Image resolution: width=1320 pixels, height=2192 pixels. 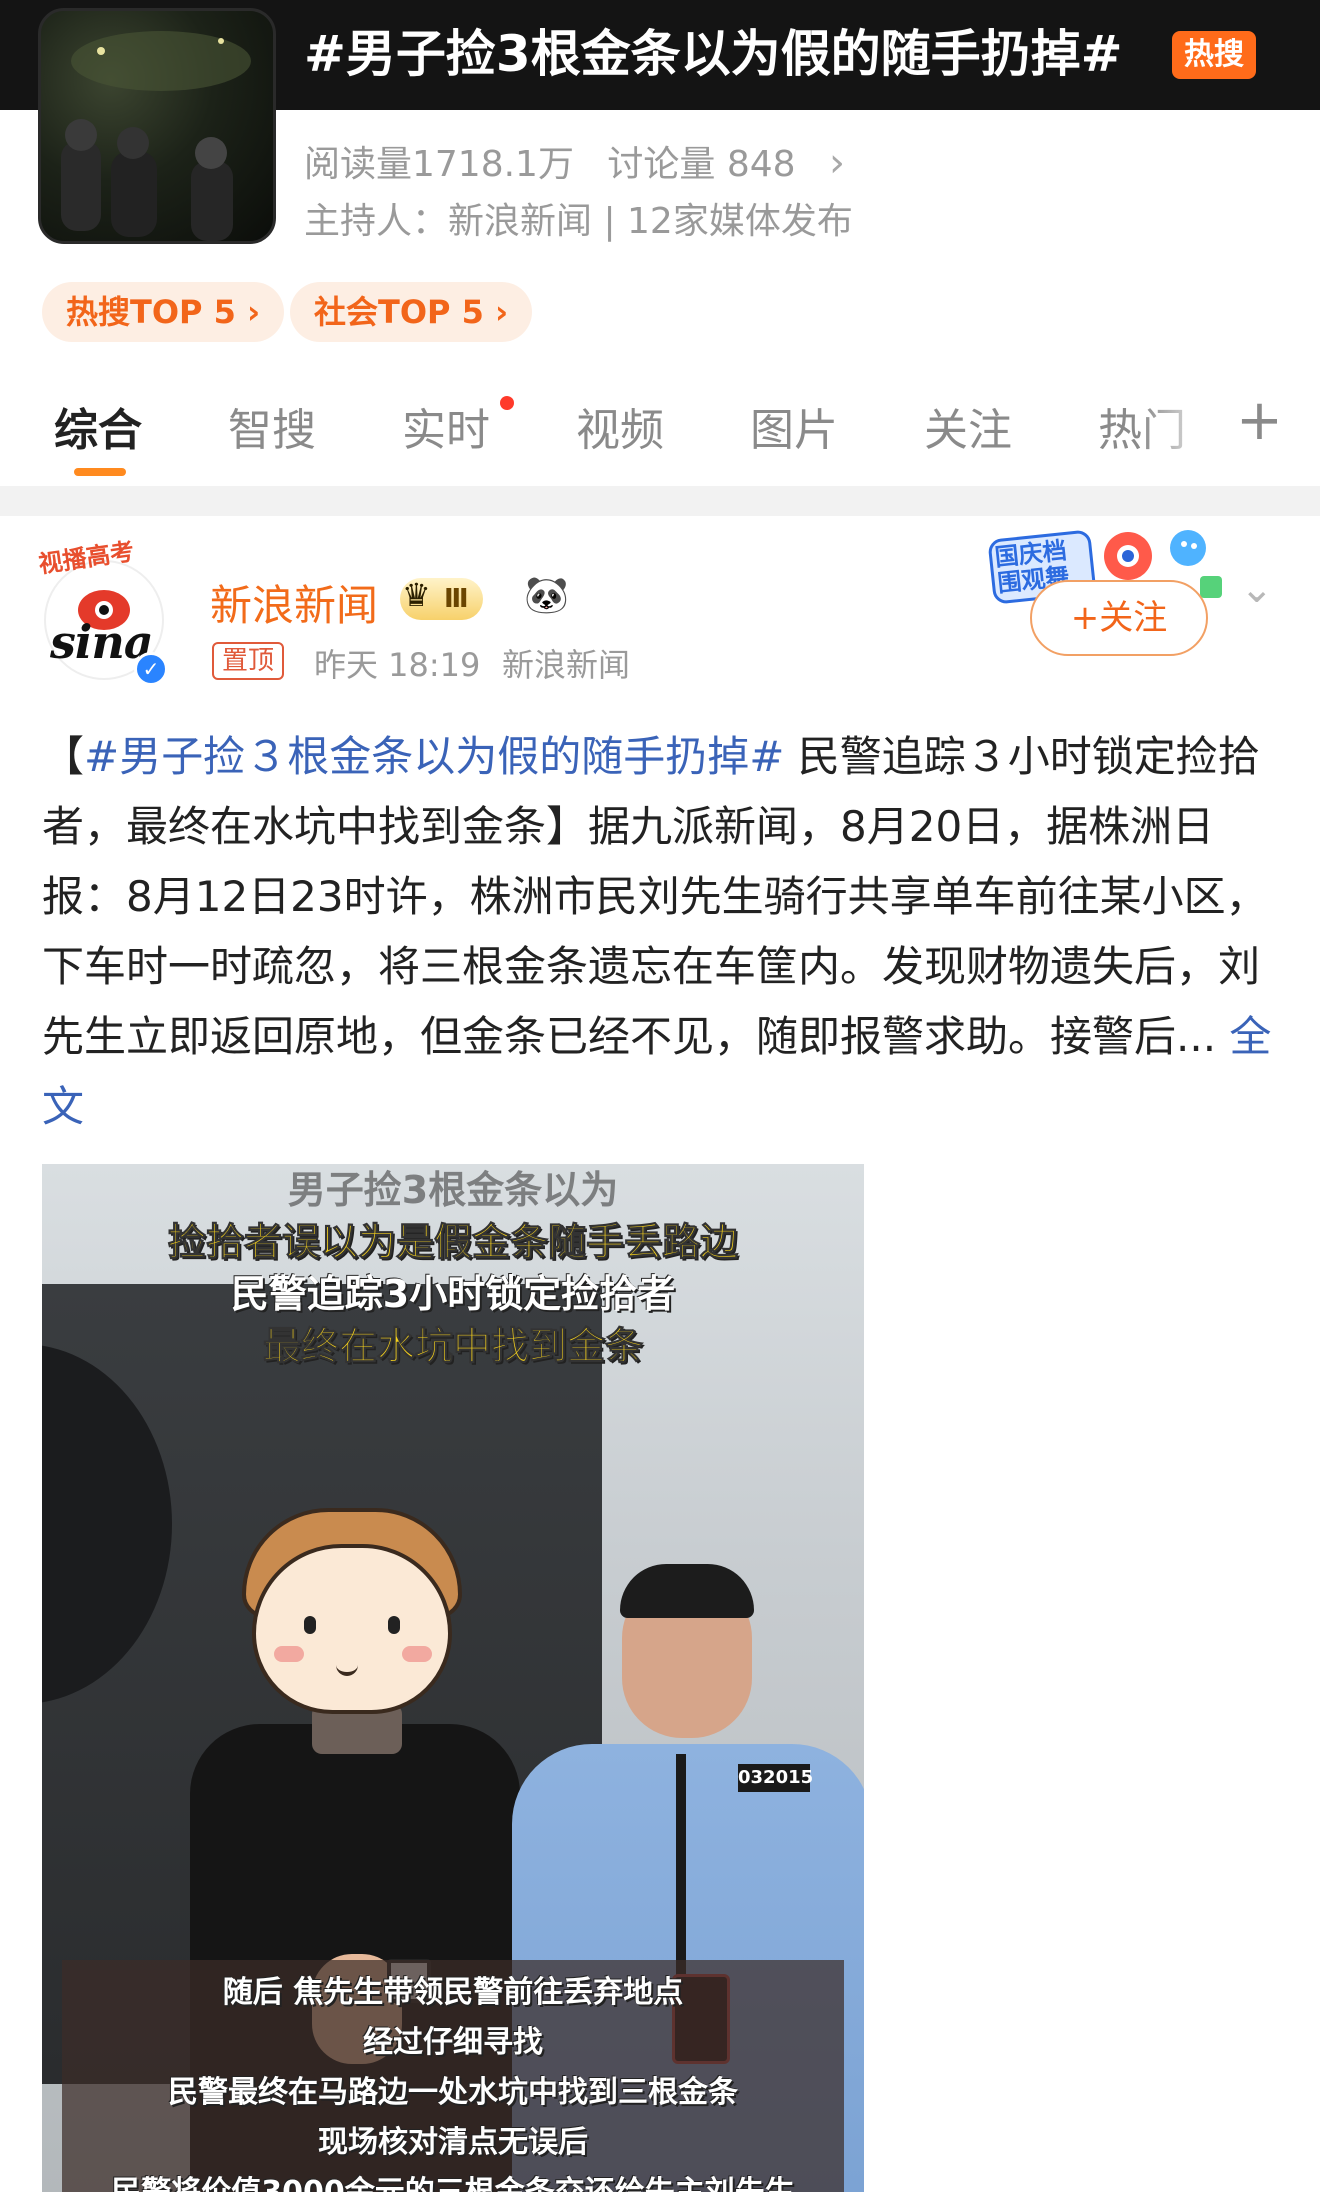 I want to click on tab-bar: 综合 智搜 实时 视频 图片 关注 热门, so click(x=660, y=434).